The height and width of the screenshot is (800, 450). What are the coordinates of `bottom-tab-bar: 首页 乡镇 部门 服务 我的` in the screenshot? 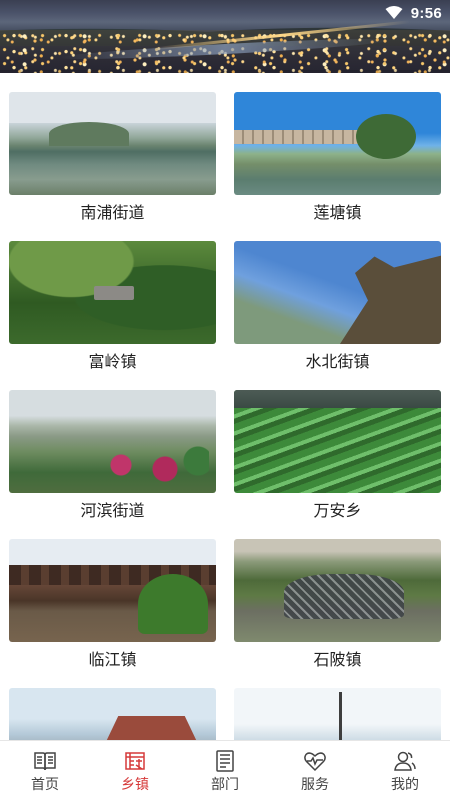 It's located at (225, 770).